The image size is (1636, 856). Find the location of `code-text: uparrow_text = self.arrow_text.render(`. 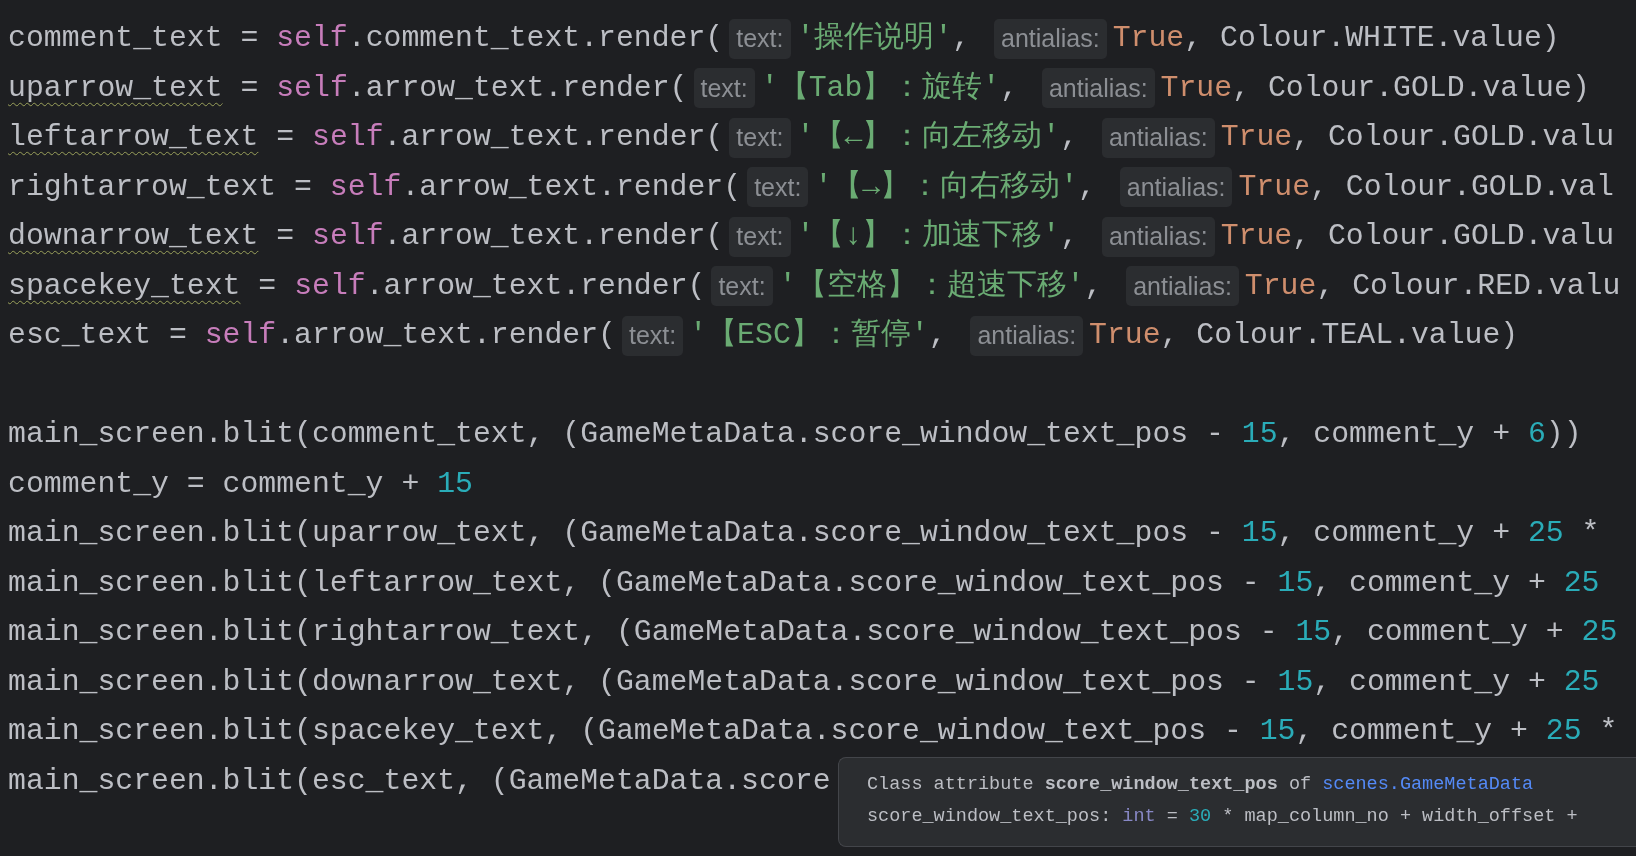

code-text: uparrow_text = self.arrow_text.render( is located at coordinates (348, 88).